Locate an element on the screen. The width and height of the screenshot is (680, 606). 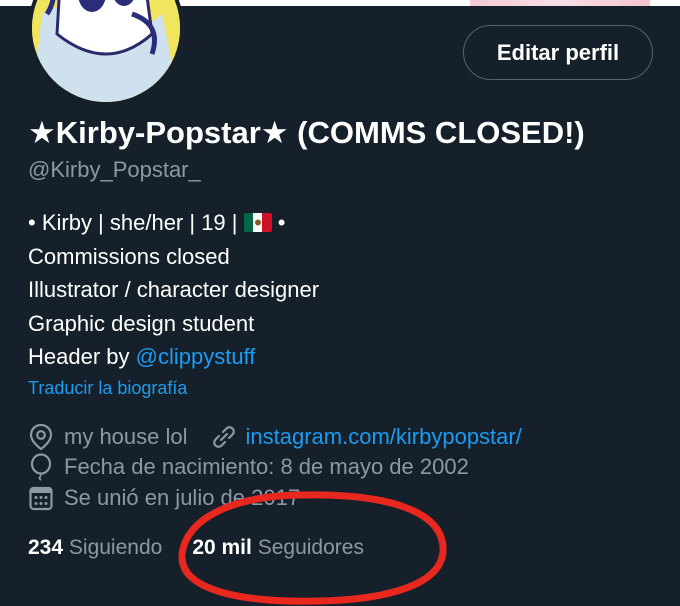
website-link: instagram.com/kirbypopstar/ is located at coordinates (384, 437).